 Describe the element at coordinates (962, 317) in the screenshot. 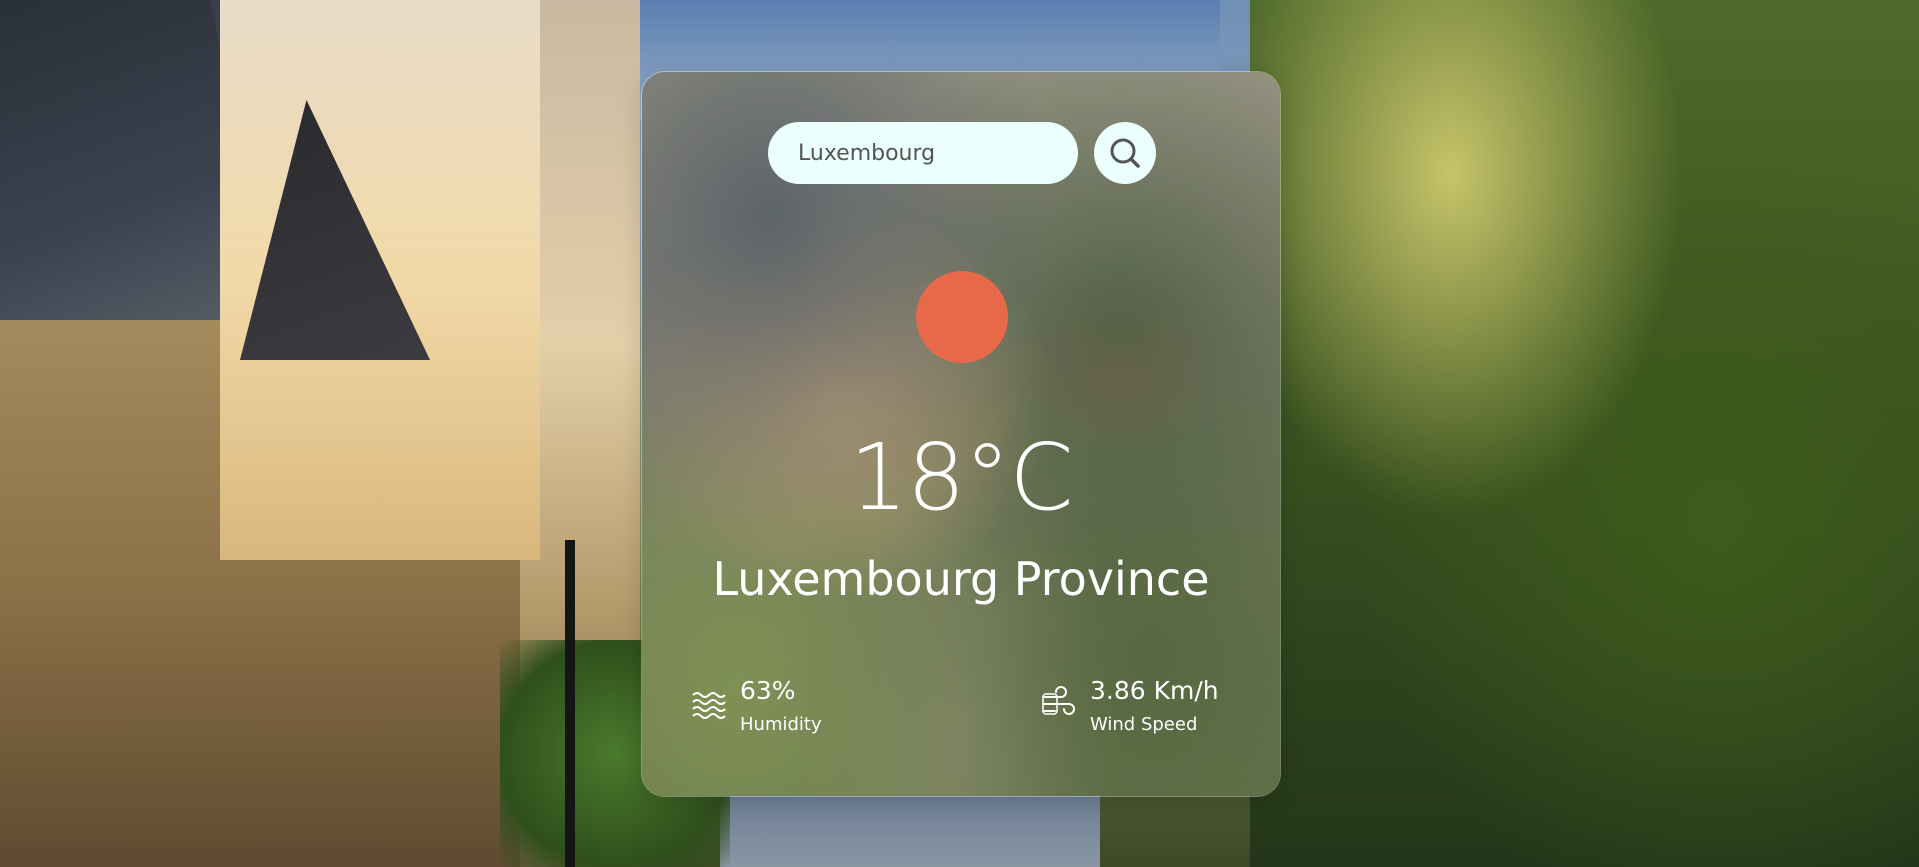

I see `sun-icon` at that location.